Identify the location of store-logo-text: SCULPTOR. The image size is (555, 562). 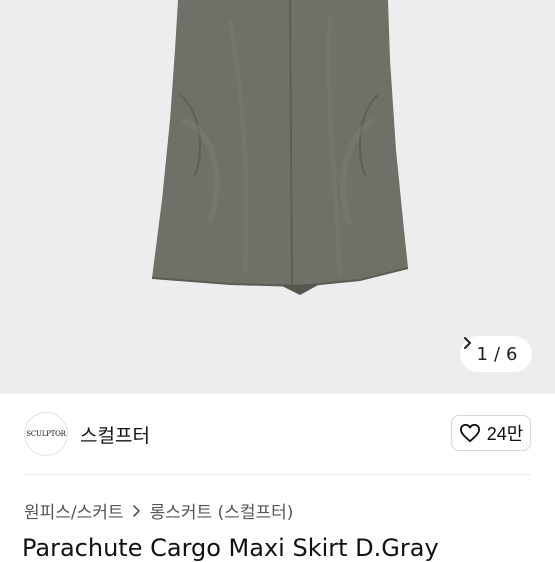
(46, 434).